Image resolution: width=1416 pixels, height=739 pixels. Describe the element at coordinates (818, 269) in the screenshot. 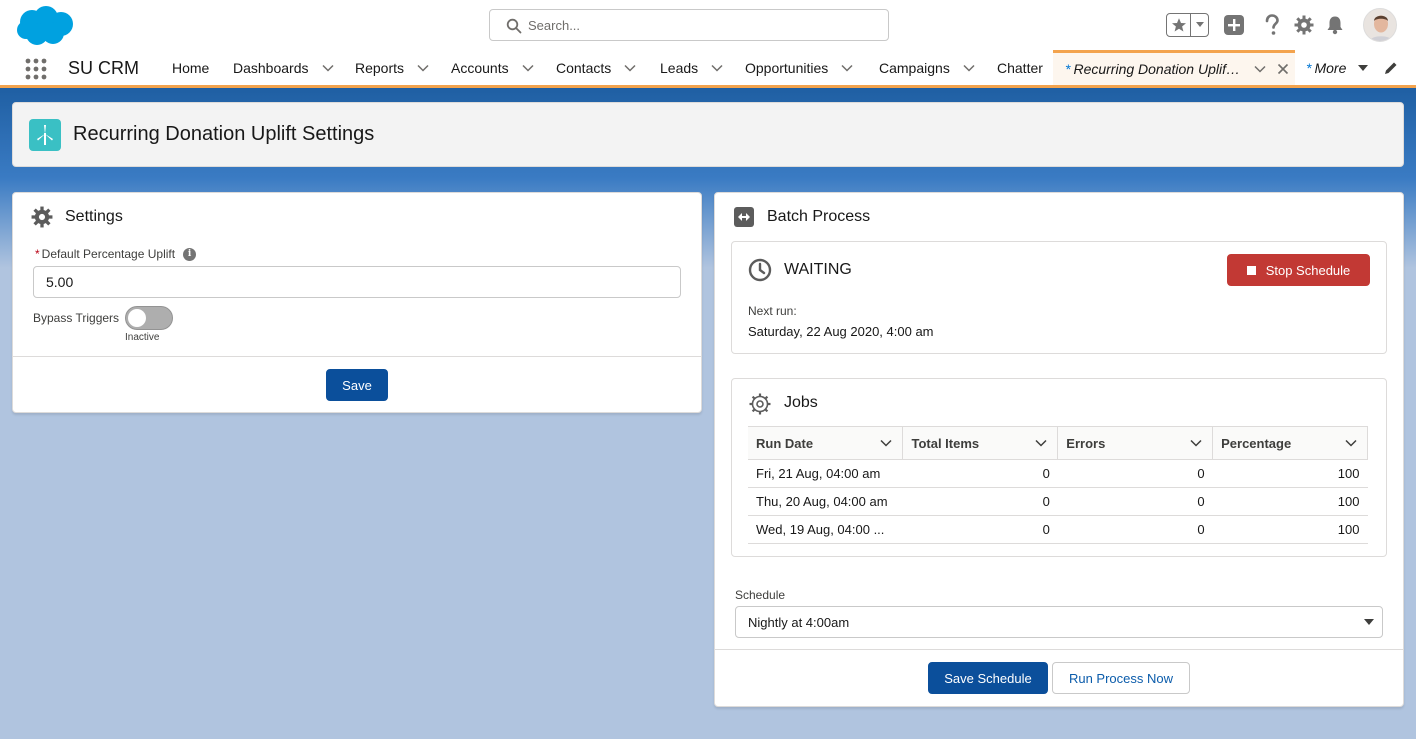

I see `status-text: WAITING` at that location.